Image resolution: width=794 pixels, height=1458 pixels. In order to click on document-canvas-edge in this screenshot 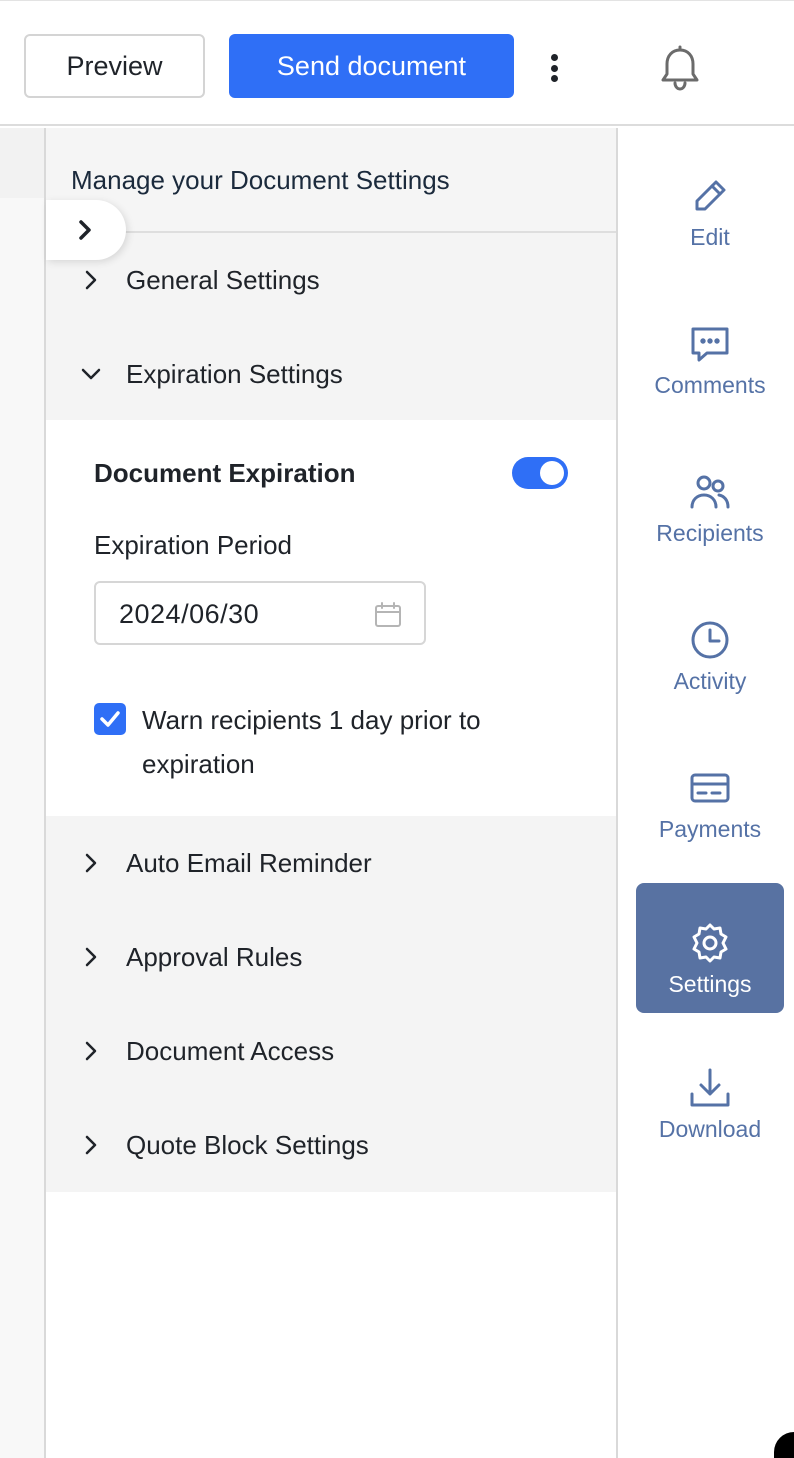, I will do `click(23, 793)`.